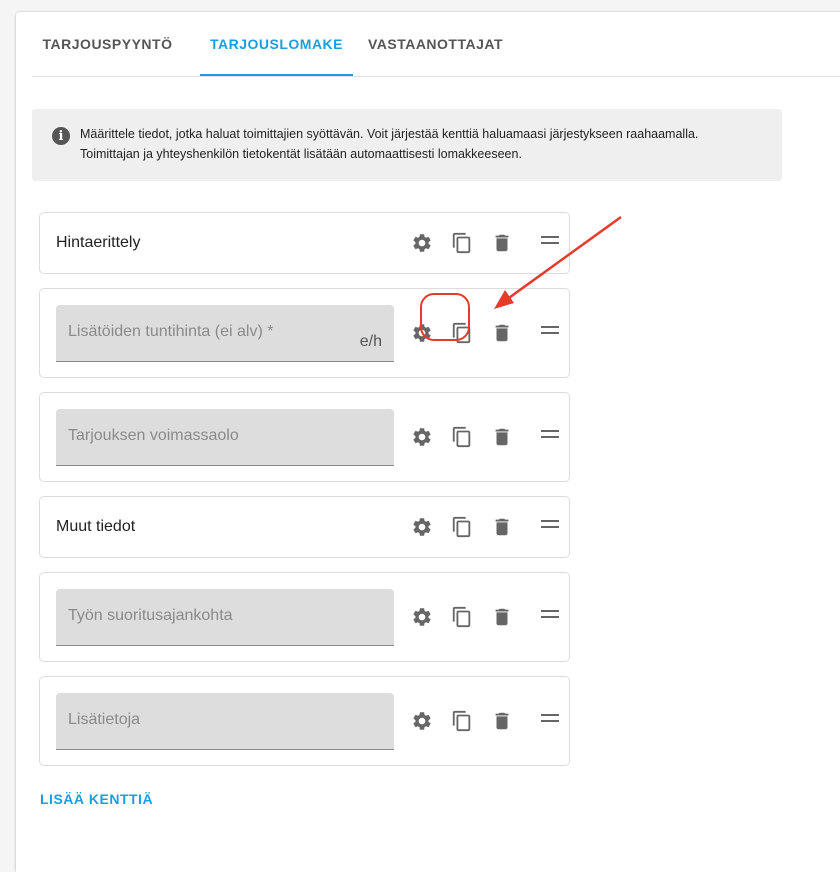  Describe the element at coordinates (171, 331) in the screenshot. I see `input-label: Lisätöiden tuntihinta (ei alv) *` at that location.